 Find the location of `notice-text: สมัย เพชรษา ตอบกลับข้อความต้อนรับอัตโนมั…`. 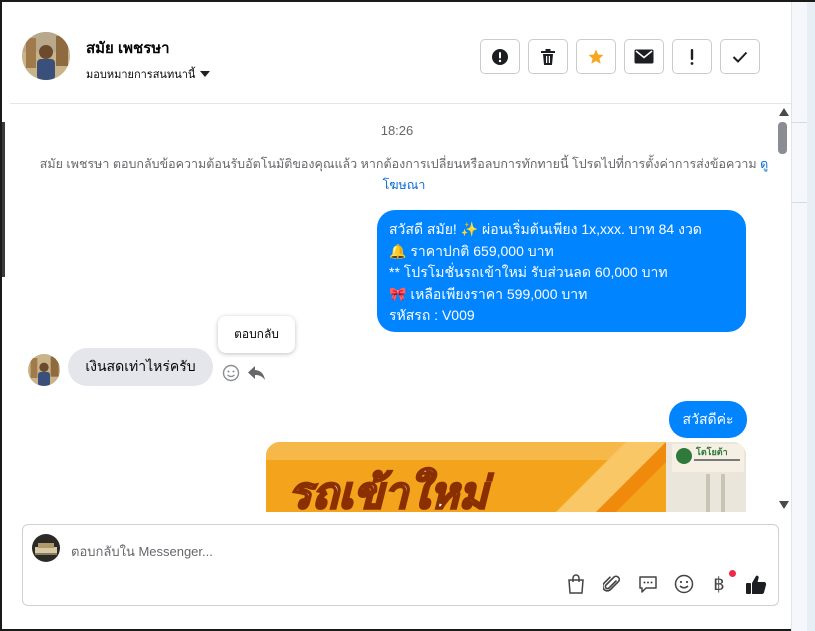

notice-text: สมัย เพชรษา ตอบกลับข้อความต้อนรับอัตโนมั… is located at coordinates (398, 164).